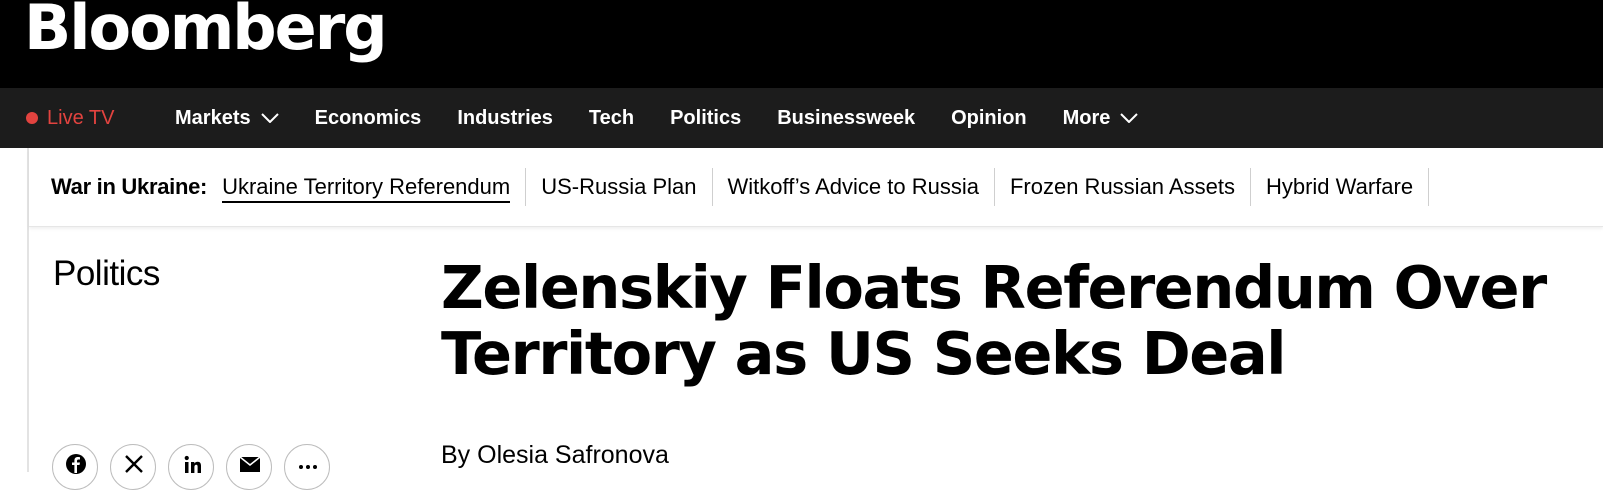 Image resolution: width=1603 pixels, height=490 pixels. Describe the element at coordinates (191, 467) in the screenshot. I see `linkedin-share-button` at that location.